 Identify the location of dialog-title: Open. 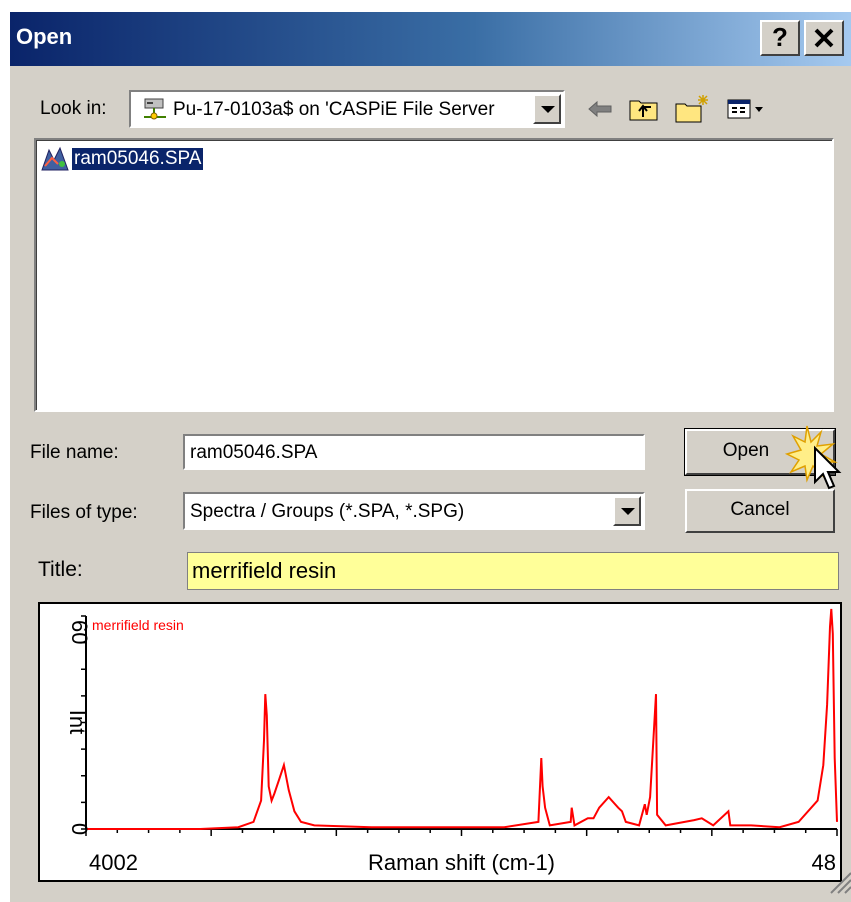
(44, 36).